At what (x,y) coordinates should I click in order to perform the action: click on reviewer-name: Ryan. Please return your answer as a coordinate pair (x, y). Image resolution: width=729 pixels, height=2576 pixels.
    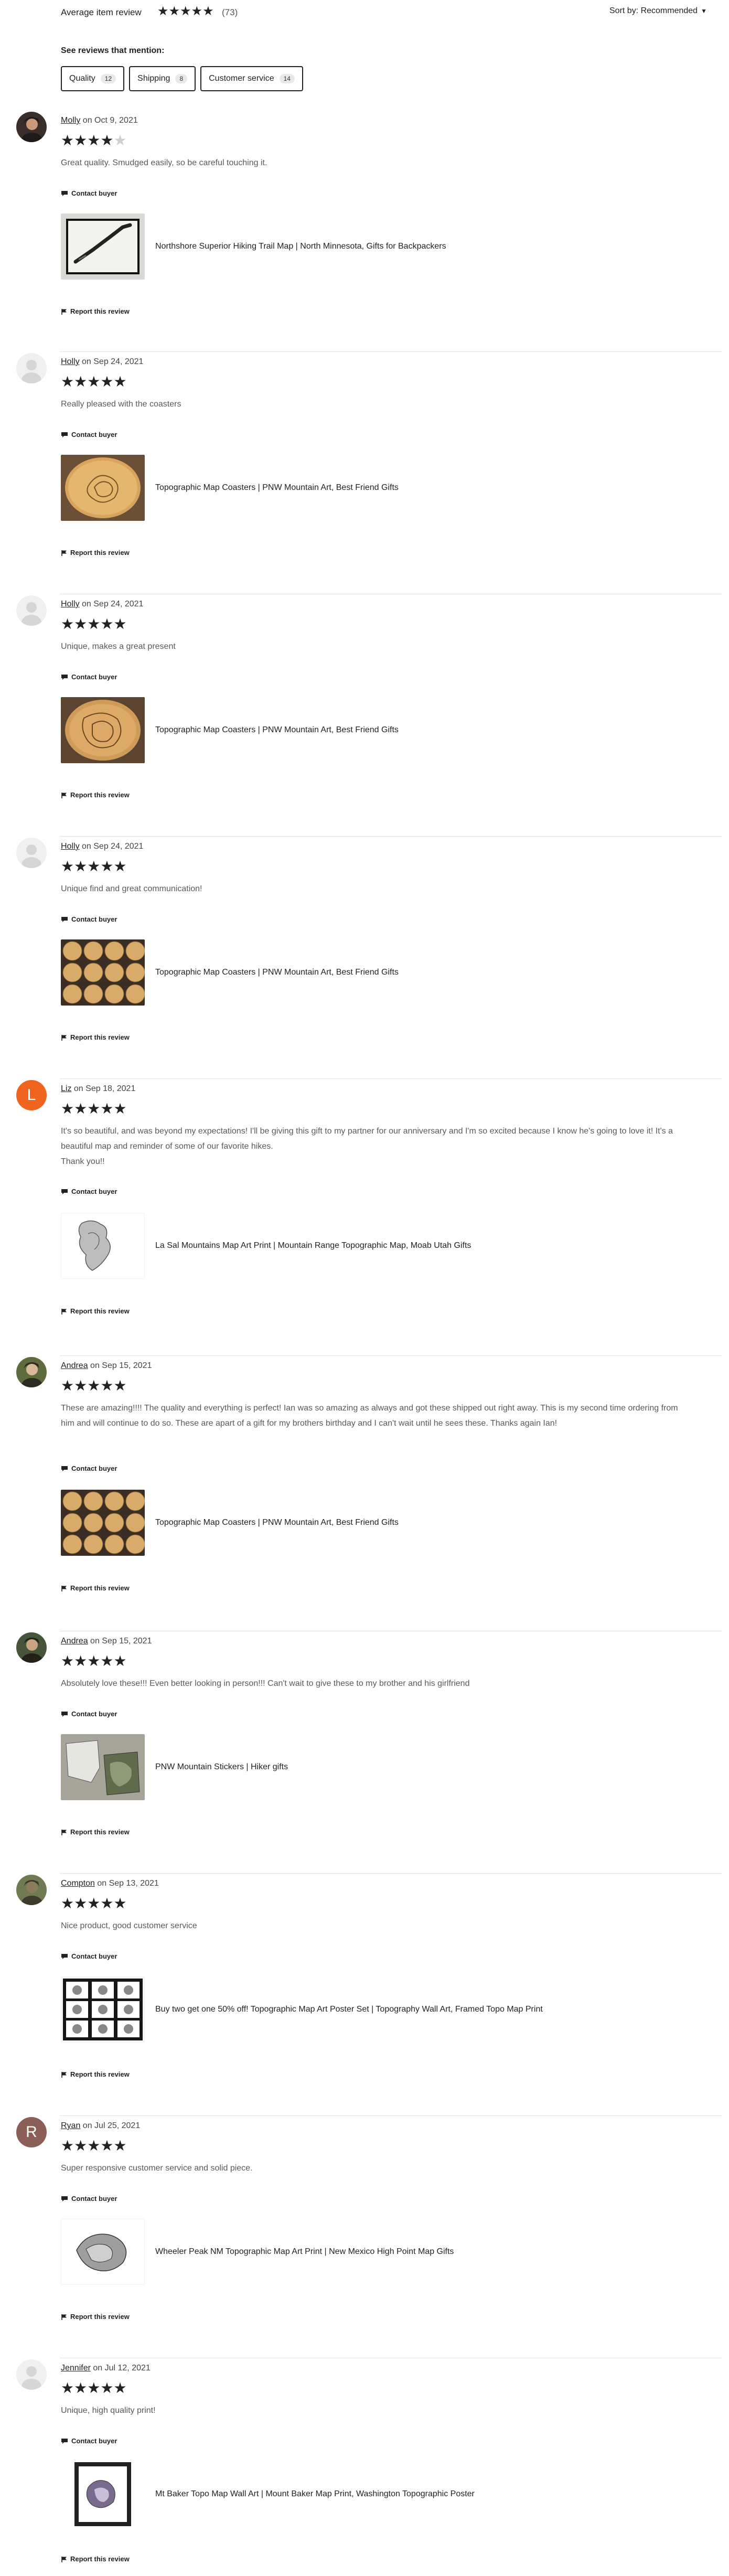
    Looking at the image, I should click on (70, 2125).